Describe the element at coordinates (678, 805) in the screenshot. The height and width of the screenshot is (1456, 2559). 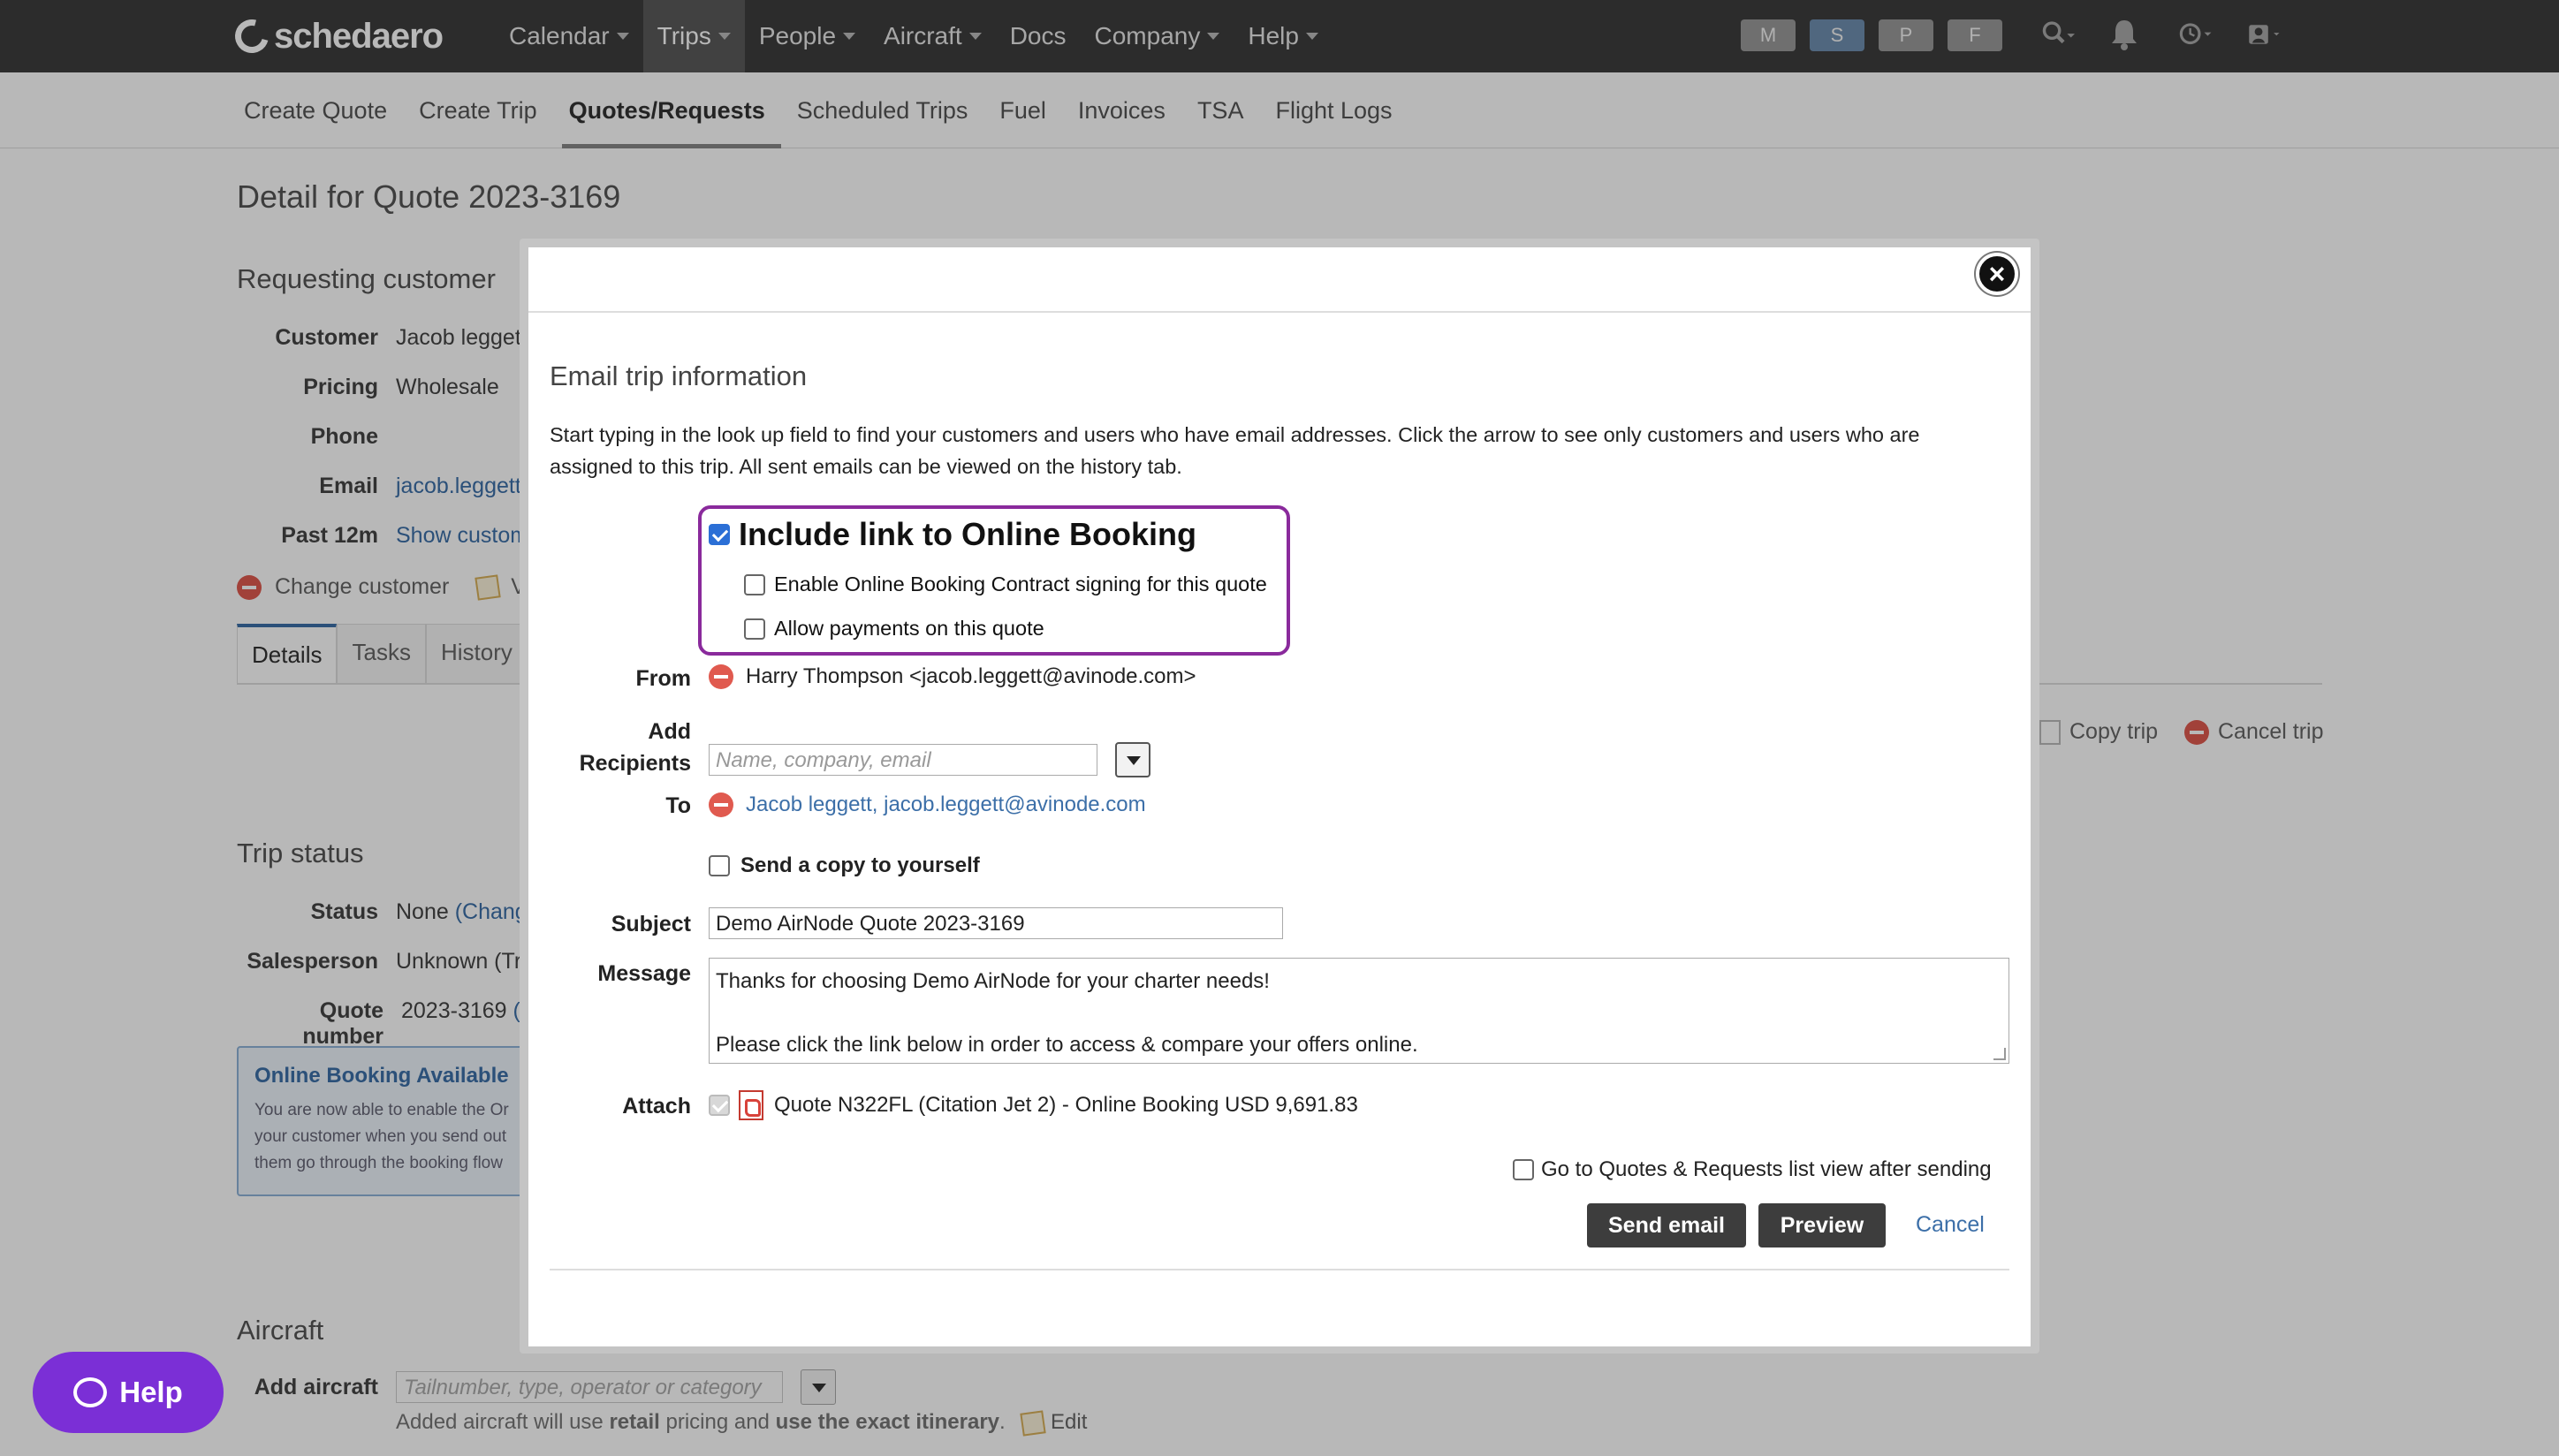
I see `to-label: To` at that location.